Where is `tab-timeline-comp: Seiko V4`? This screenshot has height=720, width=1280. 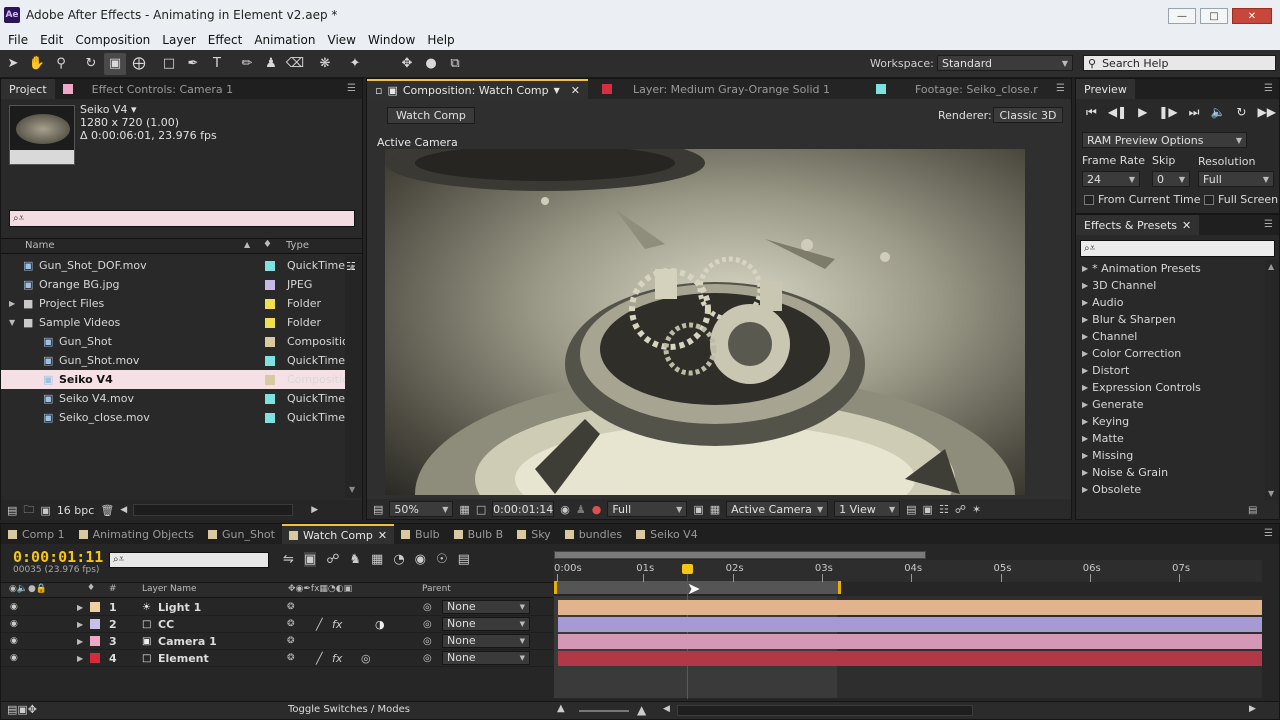 tab-timeline-comp: Seiko V4 is located at coordinates (667, 534).